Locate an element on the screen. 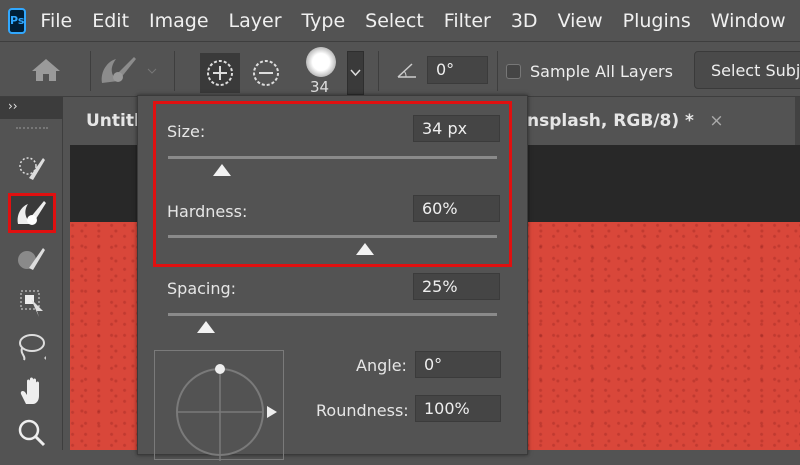 The width and height of the screenshot is (800, 465). brush-picker-dropdown is located at coordinates (355, 73).